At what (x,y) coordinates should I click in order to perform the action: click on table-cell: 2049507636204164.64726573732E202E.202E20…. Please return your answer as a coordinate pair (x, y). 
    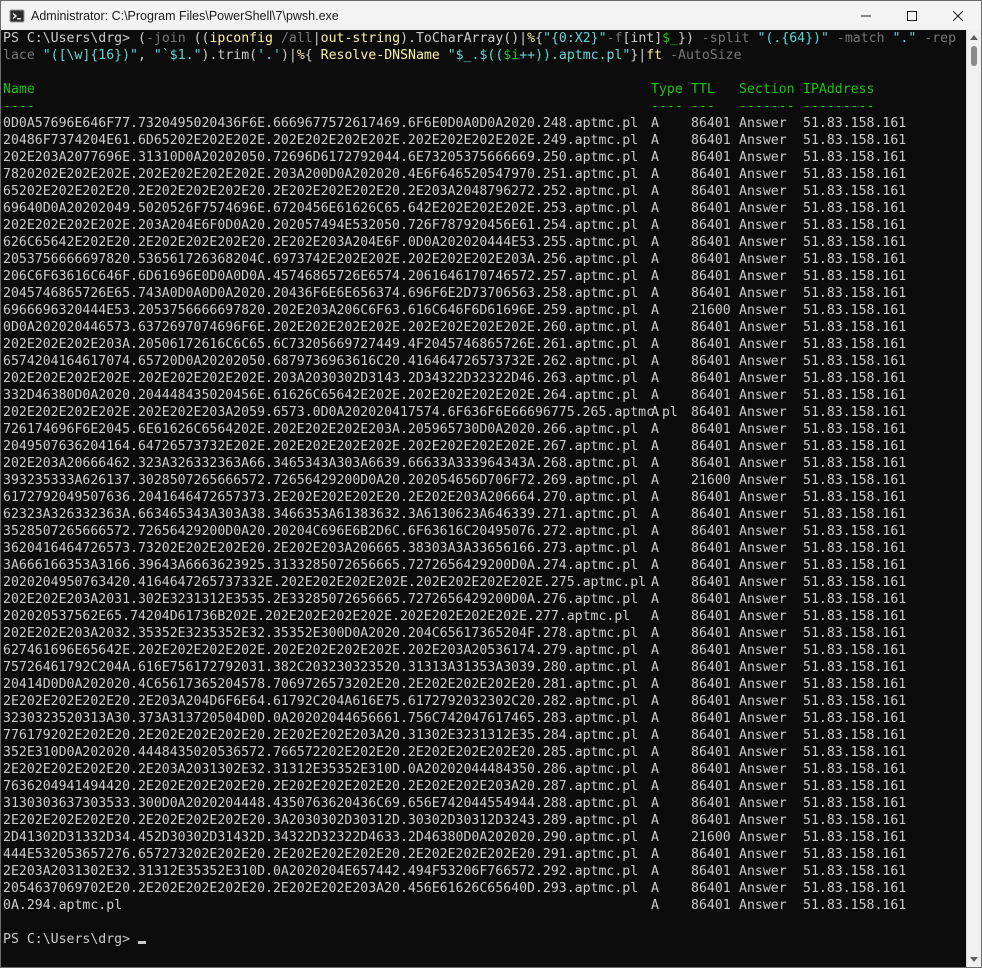
    Looking at the image, I should click on (321, 446).